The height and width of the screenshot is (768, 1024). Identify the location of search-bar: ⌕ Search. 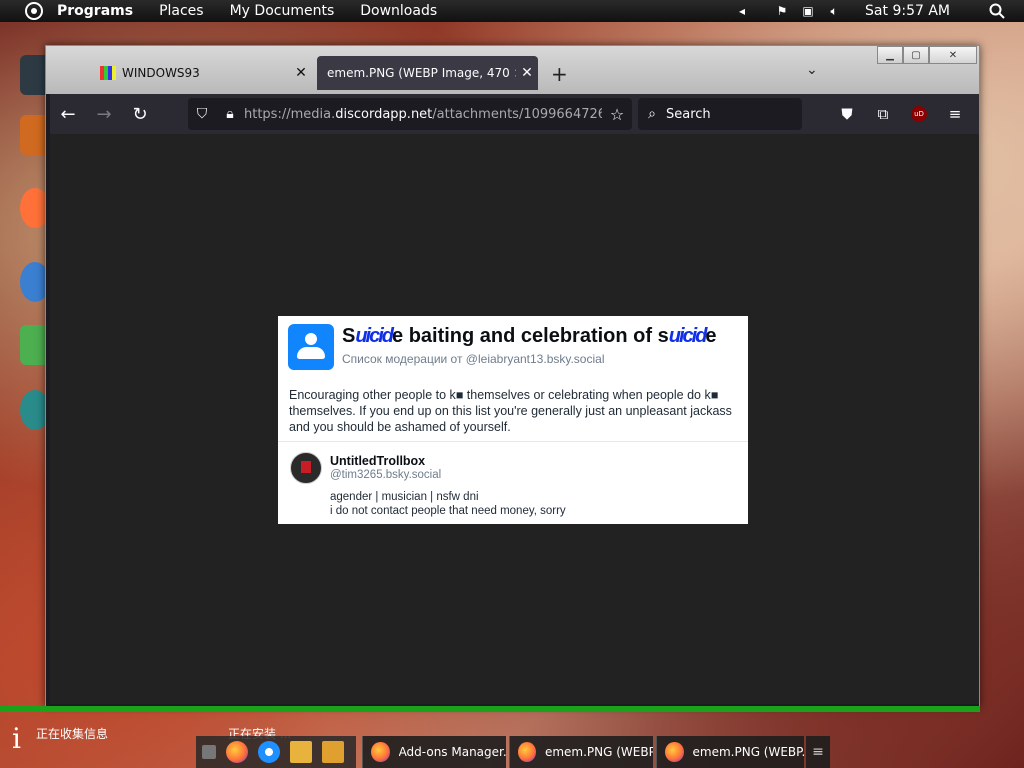
(720, 114).